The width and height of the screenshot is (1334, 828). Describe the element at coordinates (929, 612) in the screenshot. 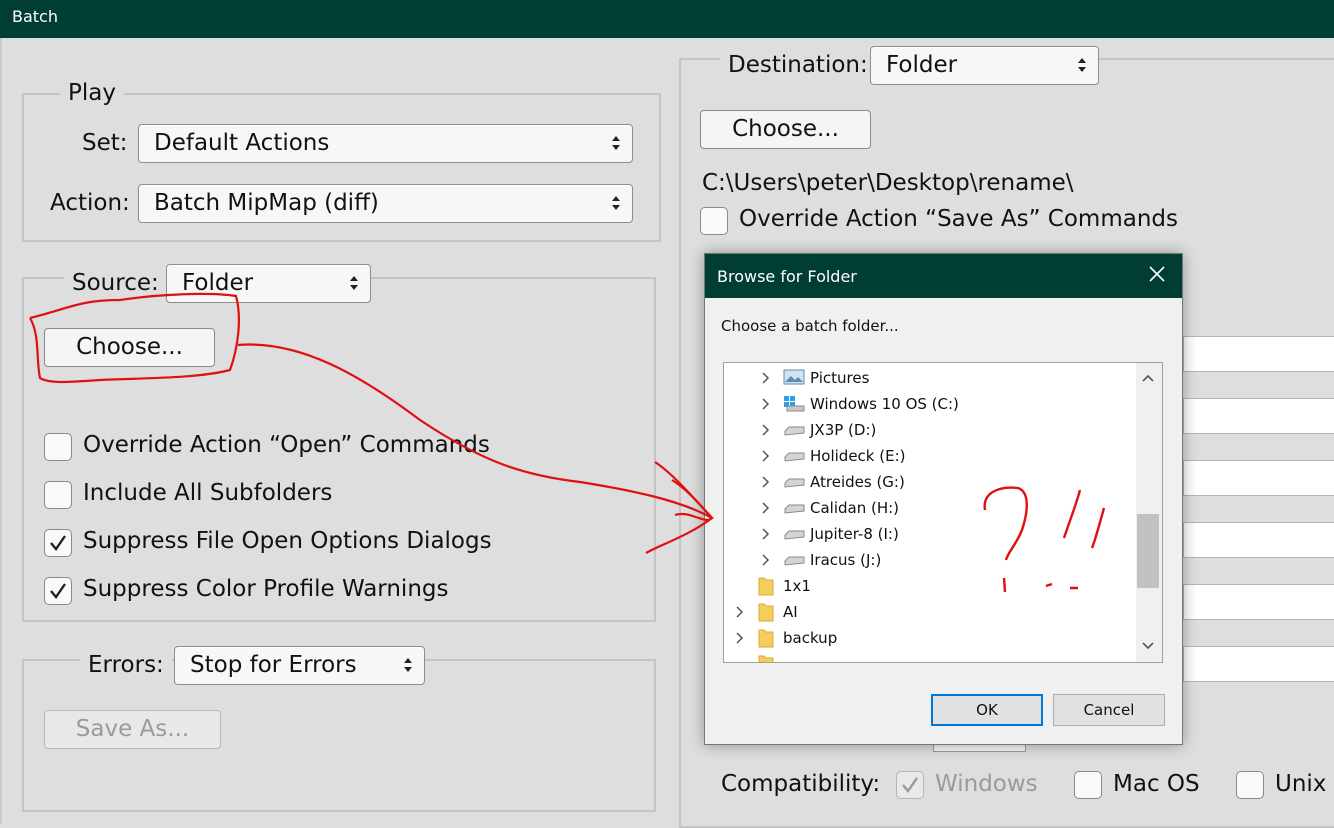

I see `tree-item: AI` at that location.